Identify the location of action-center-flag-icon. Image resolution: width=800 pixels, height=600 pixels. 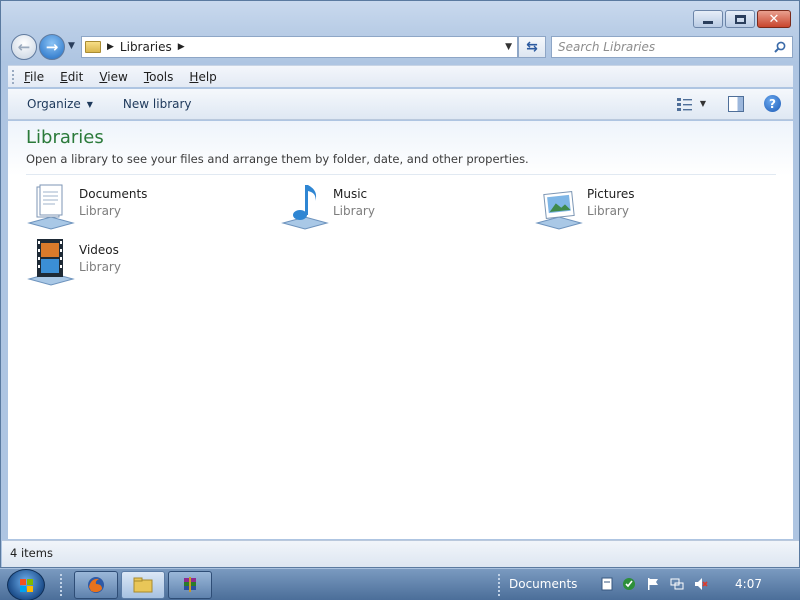
(653, 584).